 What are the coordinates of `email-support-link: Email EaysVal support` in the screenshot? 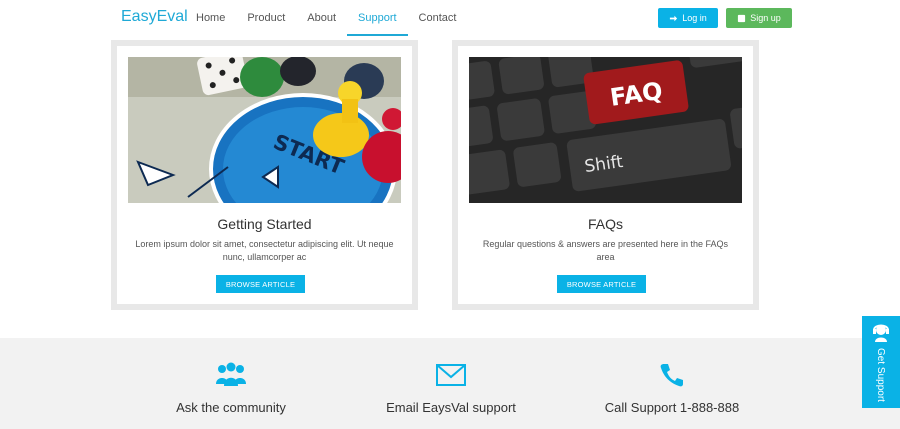 It's located at (451, 387).